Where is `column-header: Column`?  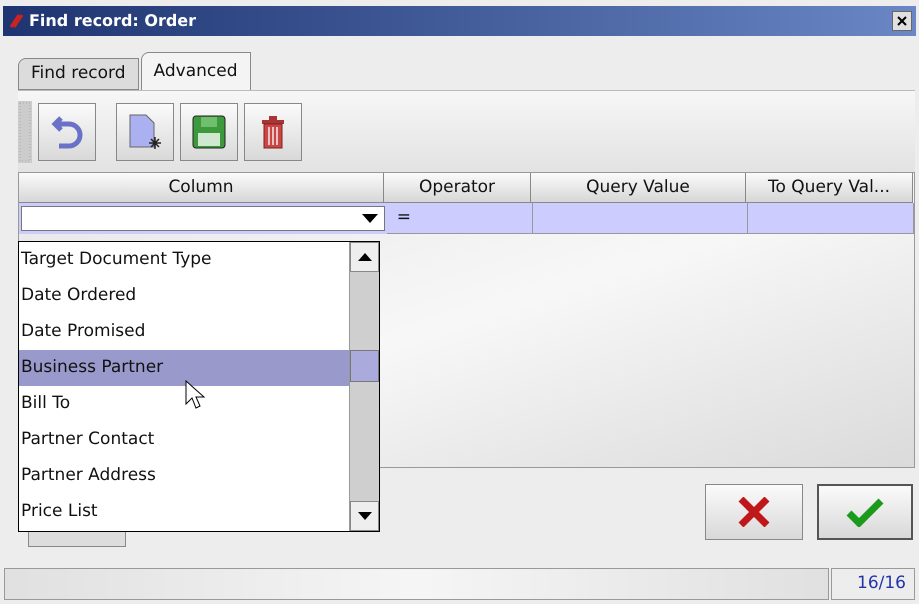 column-header: Column is located at coordinates (201, 188).